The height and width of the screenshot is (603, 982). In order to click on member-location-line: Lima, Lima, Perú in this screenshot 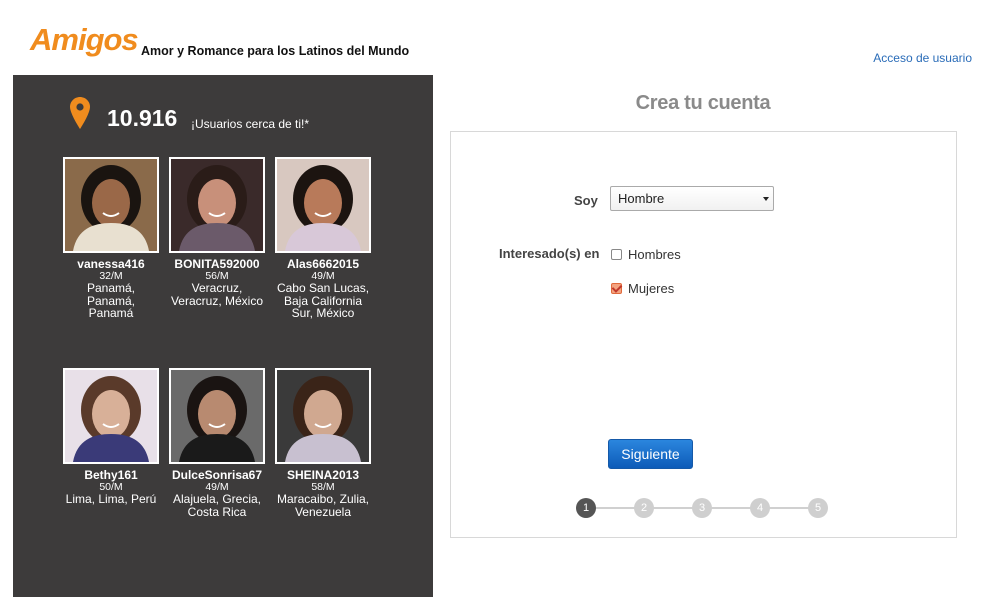, I will do `click(111, 499)`.